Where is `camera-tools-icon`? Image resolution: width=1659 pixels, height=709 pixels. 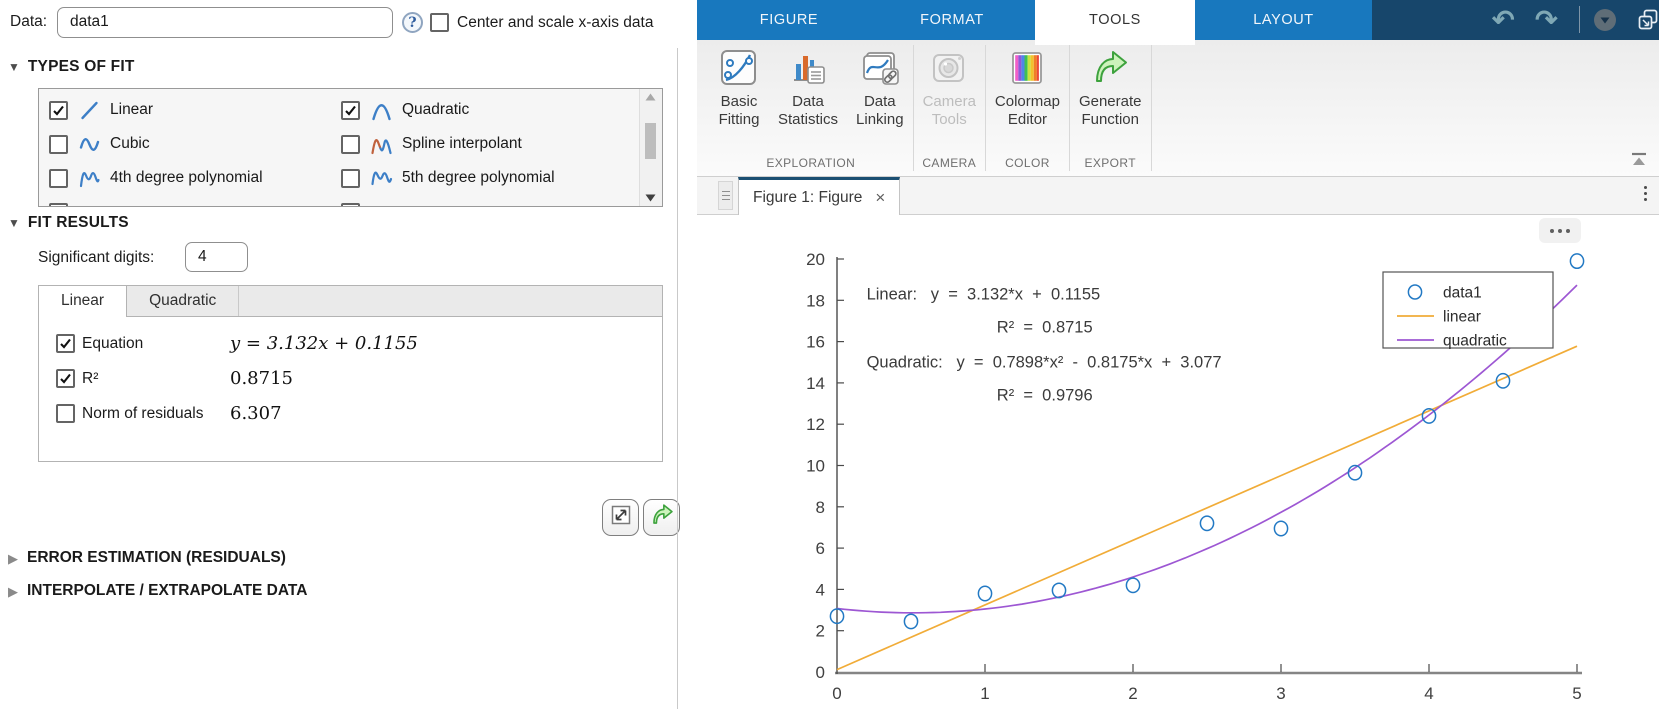
camera-tools-icon is located at coordinates (949, 68).